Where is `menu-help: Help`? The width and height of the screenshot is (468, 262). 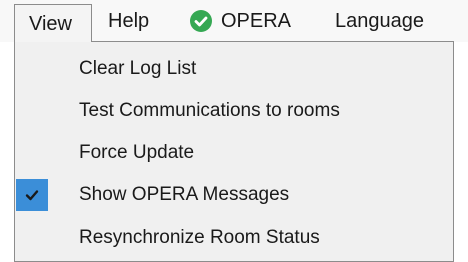
menu-help: Help is located at coordinates (128, 21).